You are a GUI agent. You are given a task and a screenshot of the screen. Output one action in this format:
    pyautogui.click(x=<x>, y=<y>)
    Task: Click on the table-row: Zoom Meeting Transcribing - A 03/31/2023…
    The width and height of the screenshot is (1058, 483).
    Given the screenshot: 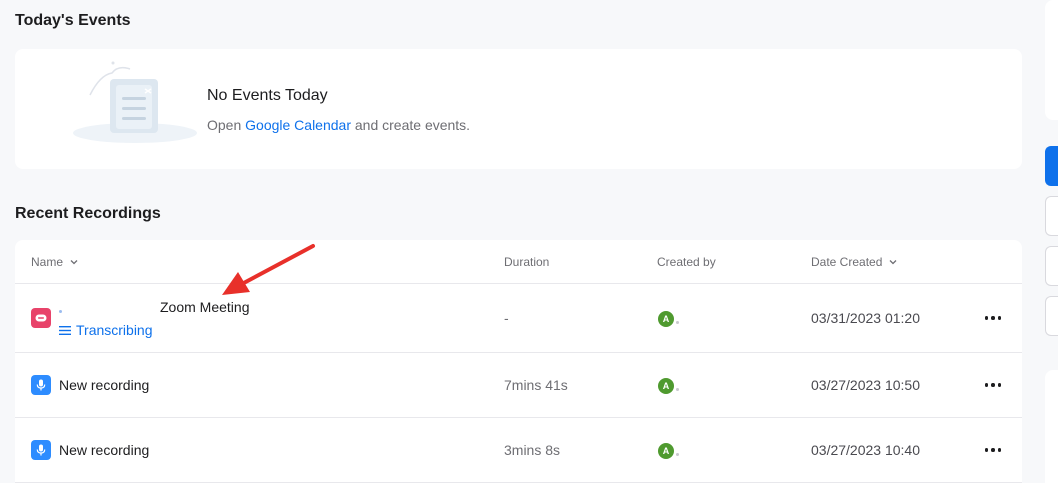 What is the action you would take?
    pyautogui.click(x=518, y=318)
    